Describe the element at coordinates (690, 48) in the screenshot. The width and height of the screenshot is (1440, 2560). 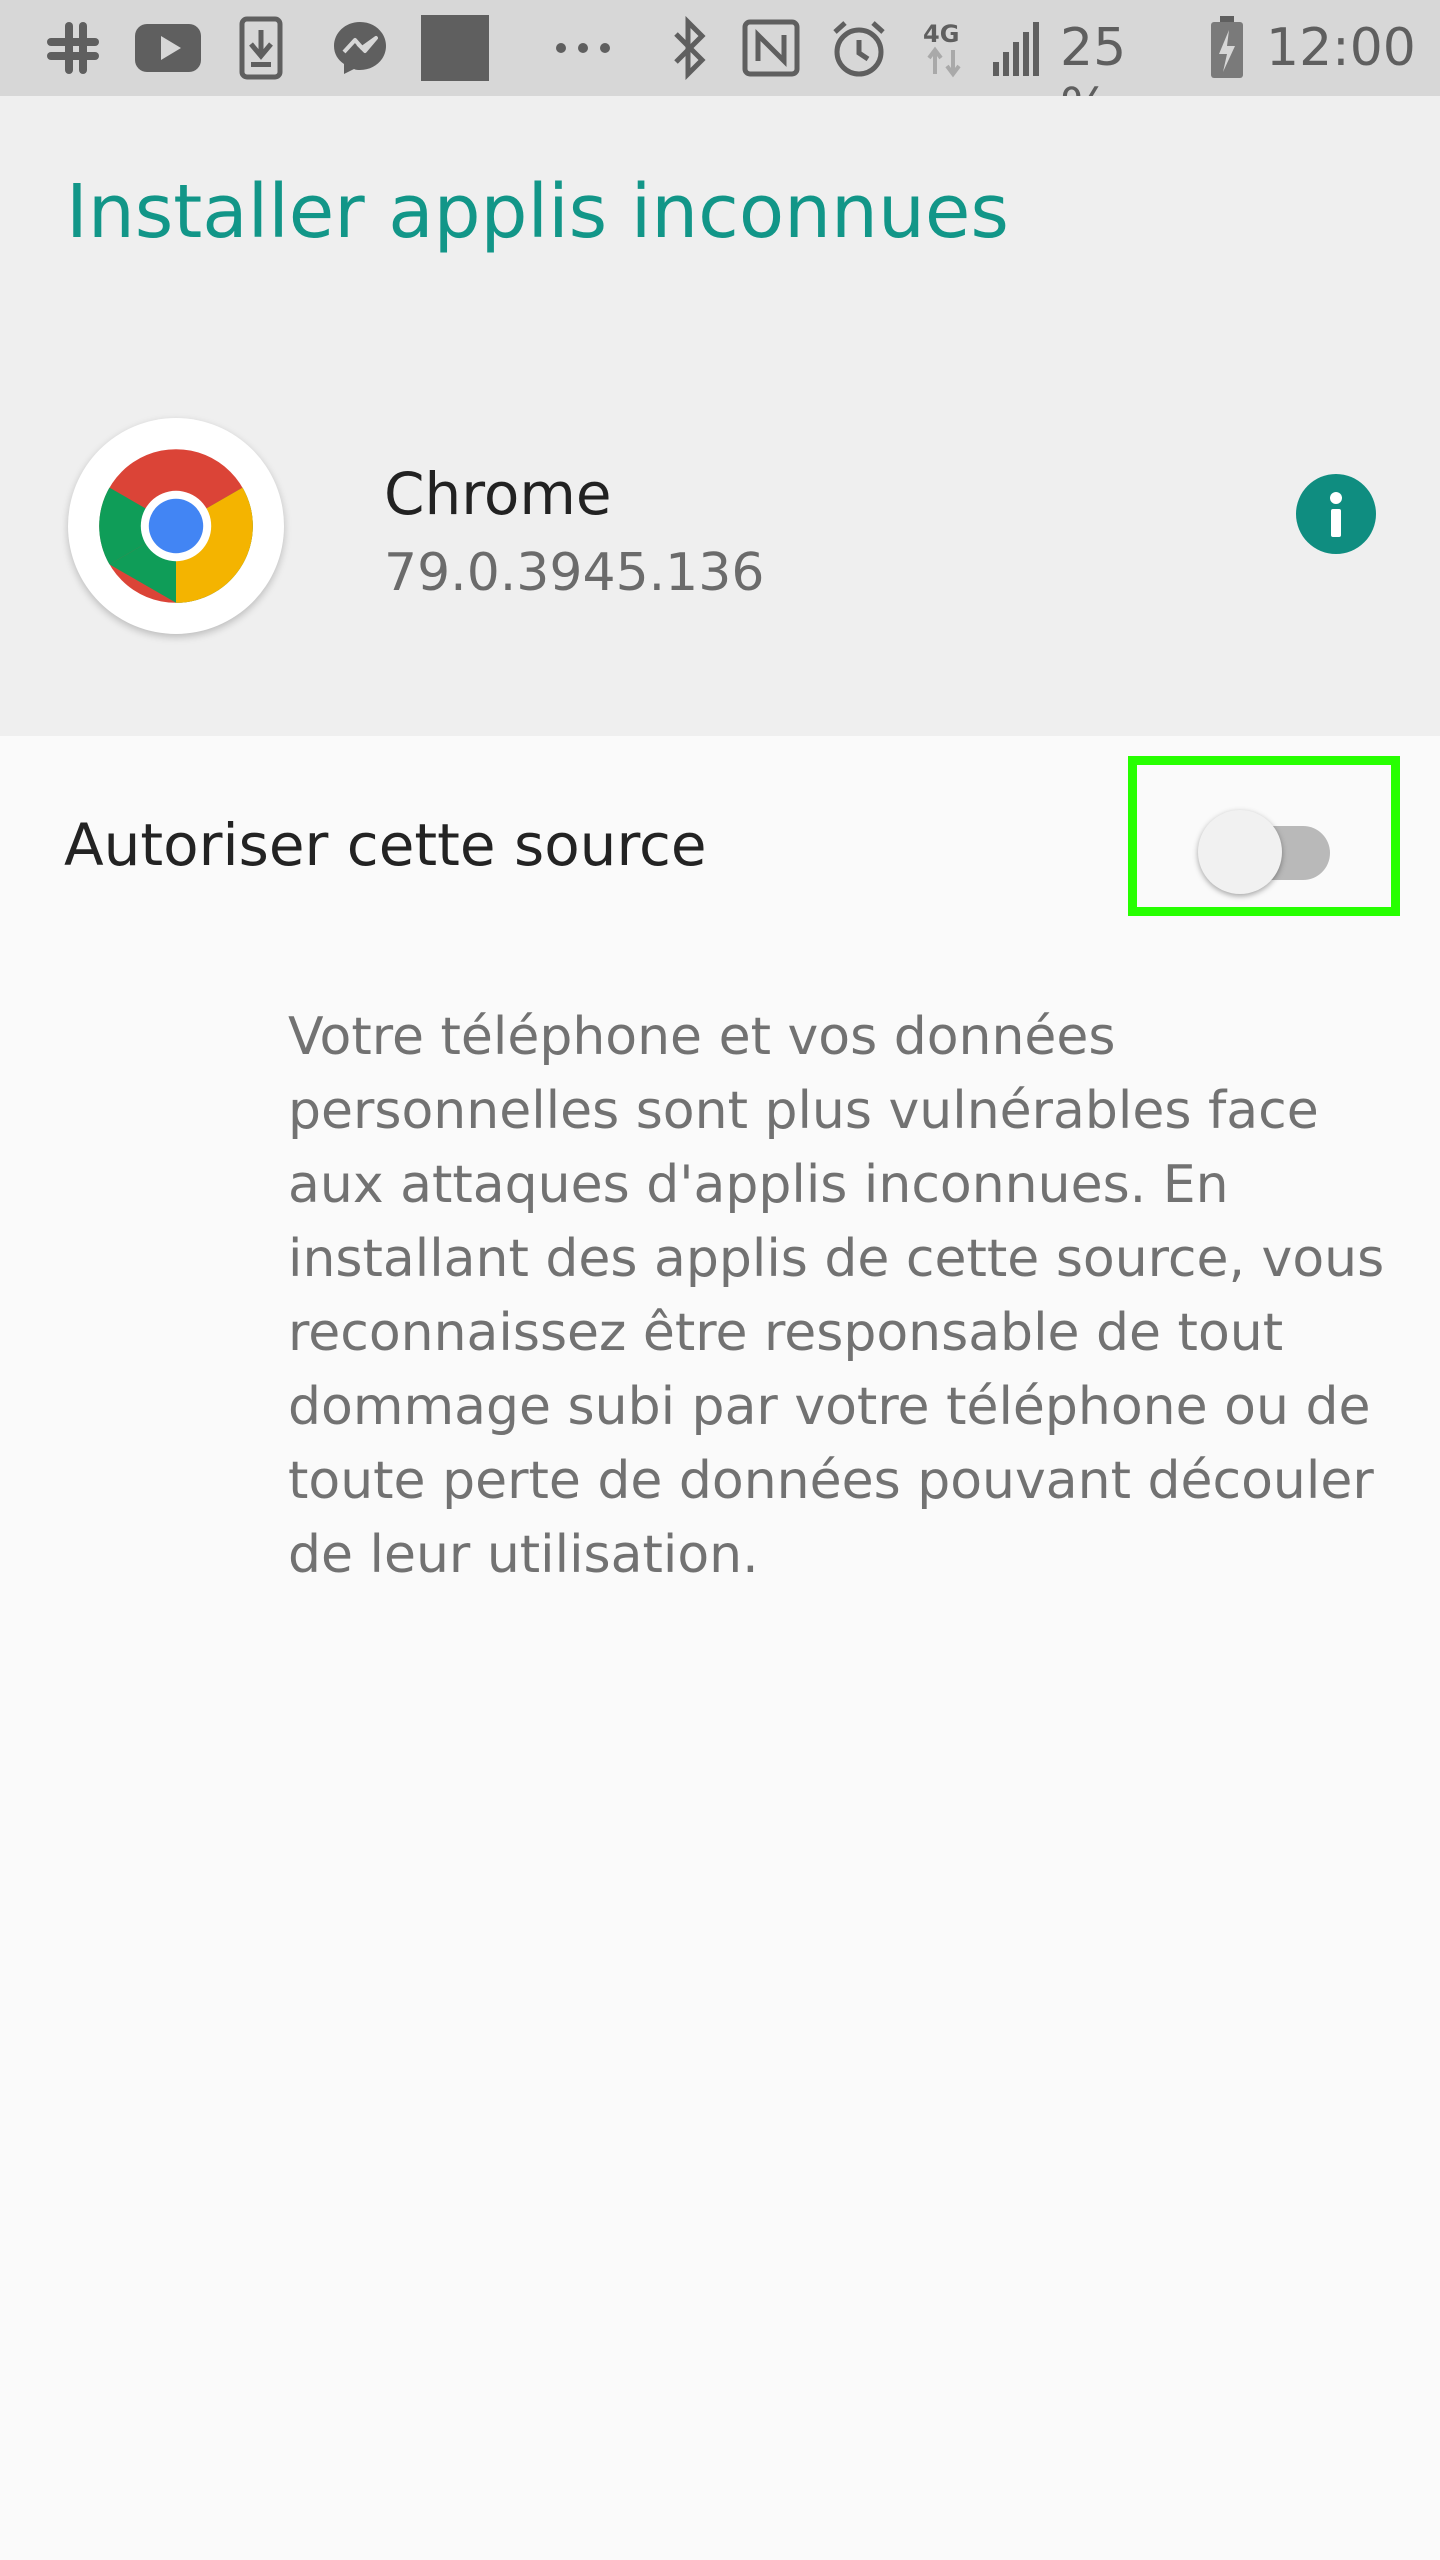
I see `bluetooth-icon` at that location.